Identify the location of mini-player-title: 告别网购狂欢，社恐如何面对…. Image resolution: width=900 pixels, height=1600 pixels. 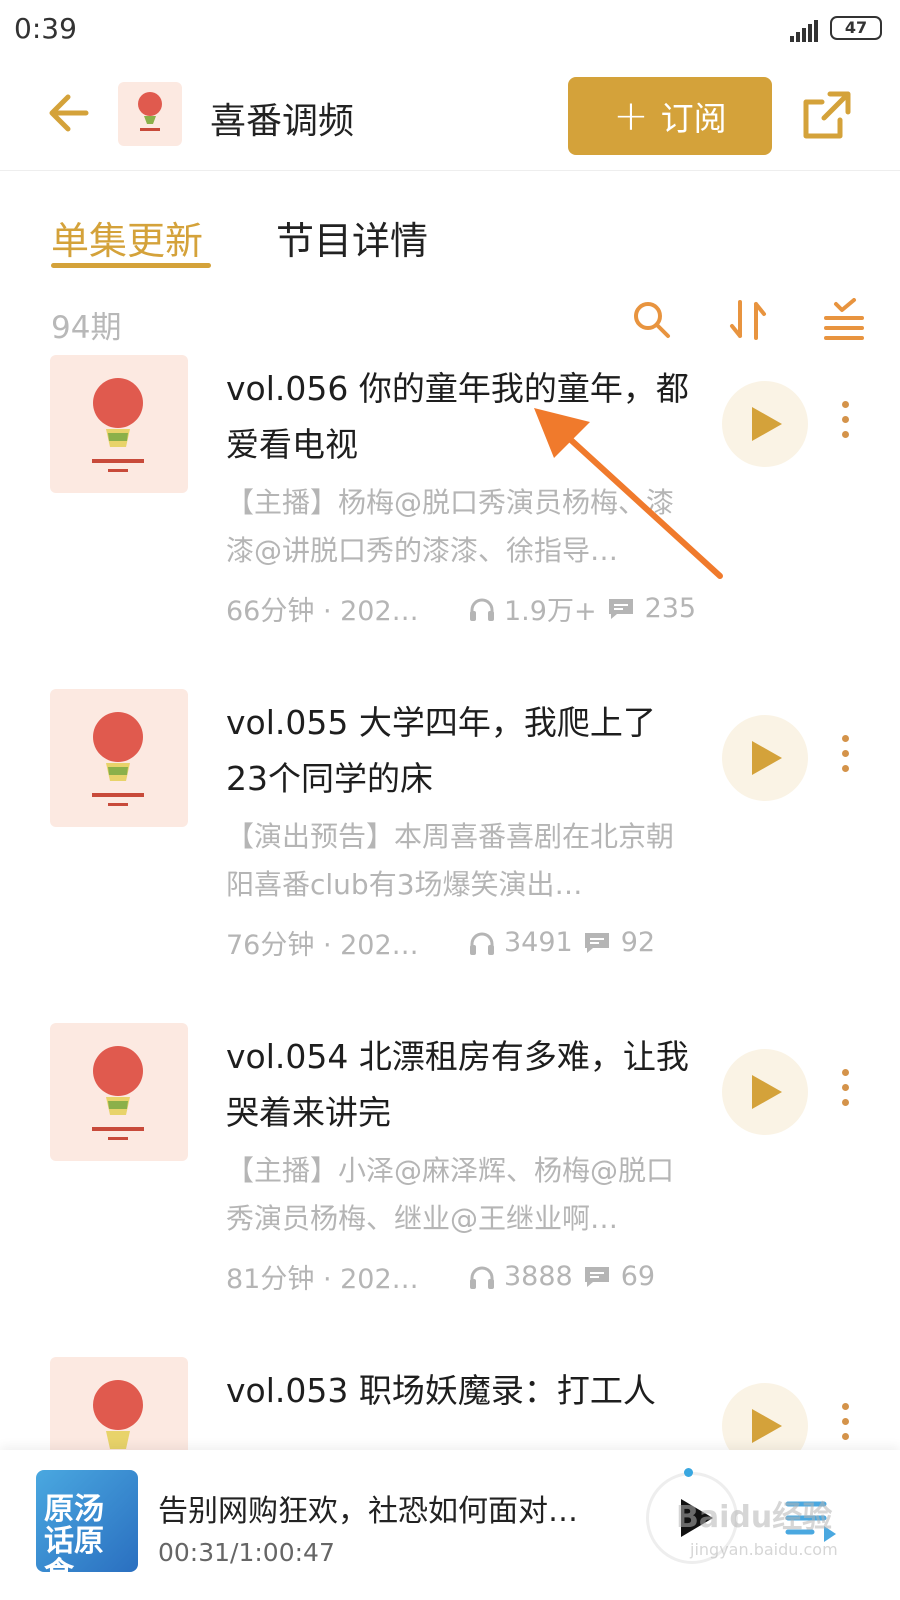
(380, 1508).